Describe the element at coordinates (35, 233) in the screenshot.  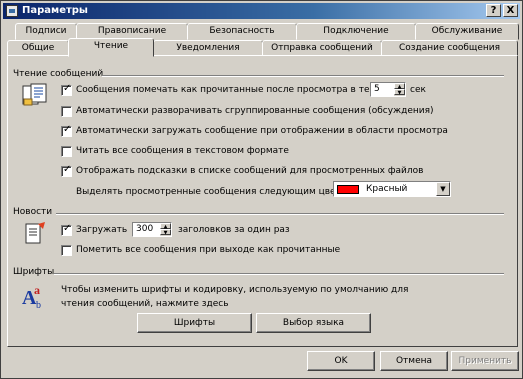
I see `news-document-icon` at that location.